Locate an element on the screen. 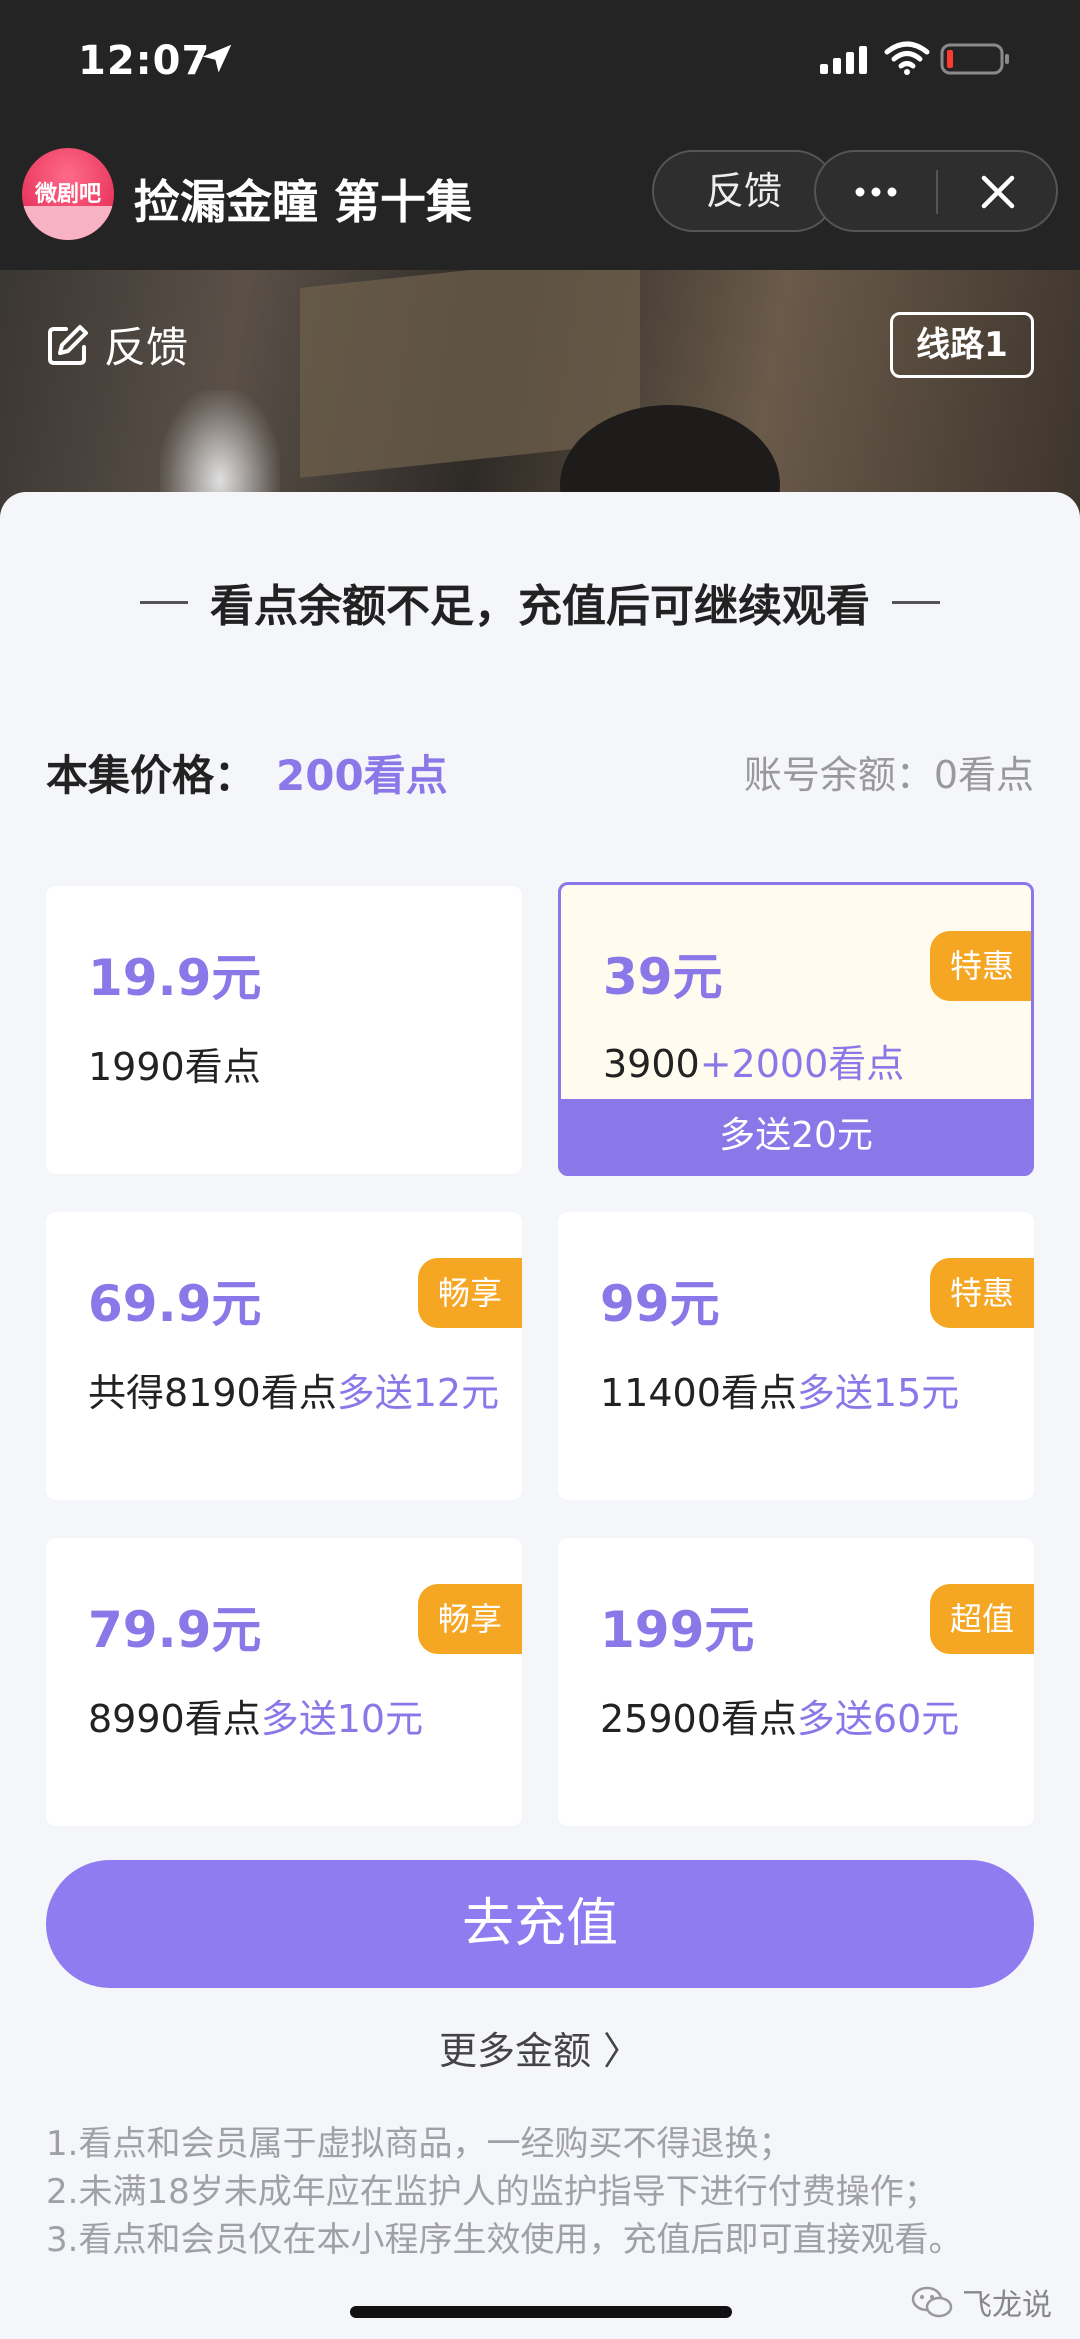 This screenshot has width=1080, height=2339. package-card-99: 99元 特惠 11400看点多送15元 is located at coordinates (796, 1356).